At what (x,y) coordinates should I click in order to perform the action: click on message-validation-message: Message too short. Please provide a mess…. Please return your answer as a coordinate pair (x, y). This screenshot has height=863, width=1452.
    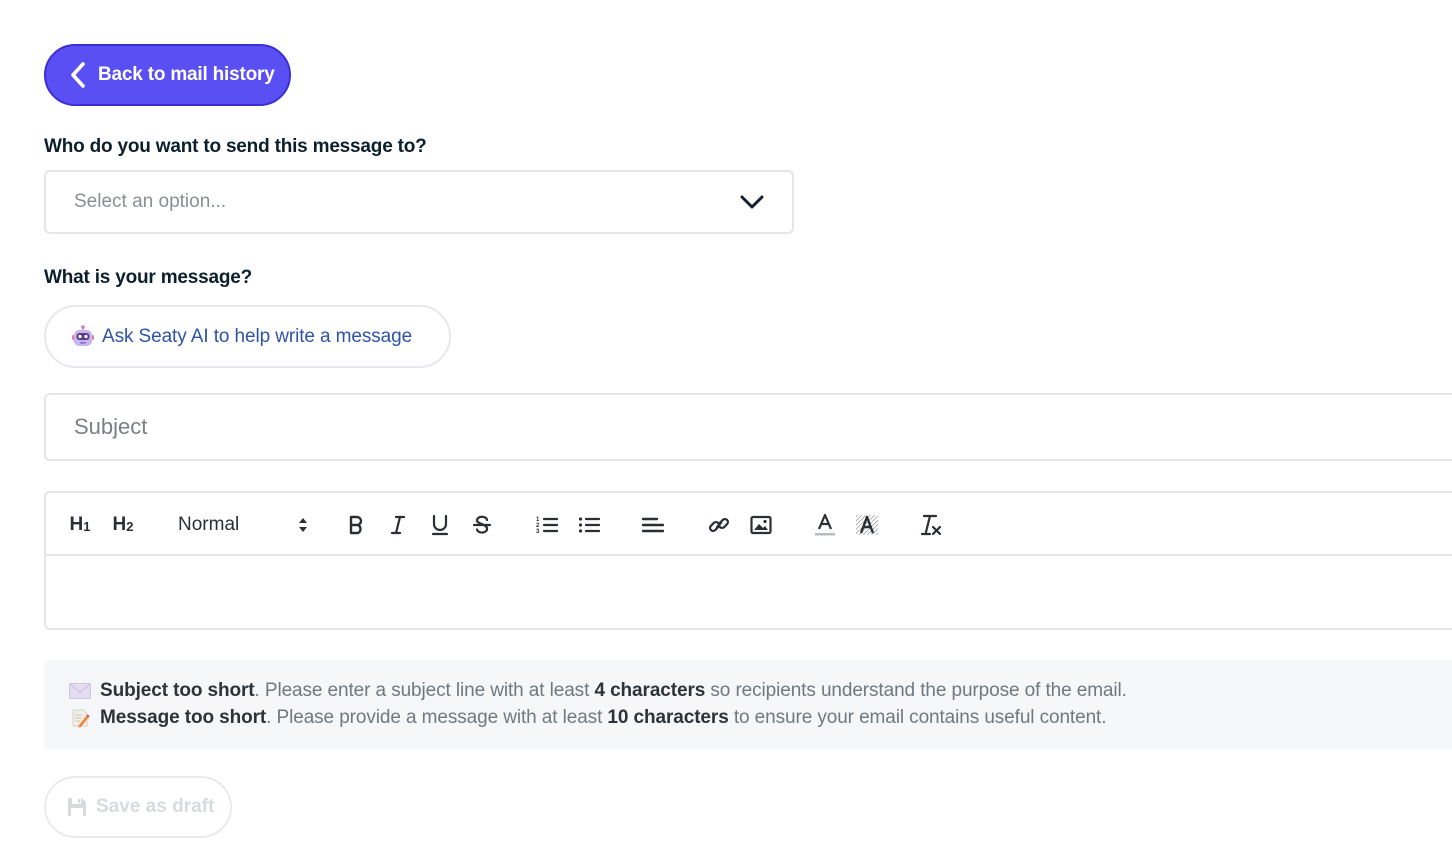
    Looking at the image, I should click on (760, 717).